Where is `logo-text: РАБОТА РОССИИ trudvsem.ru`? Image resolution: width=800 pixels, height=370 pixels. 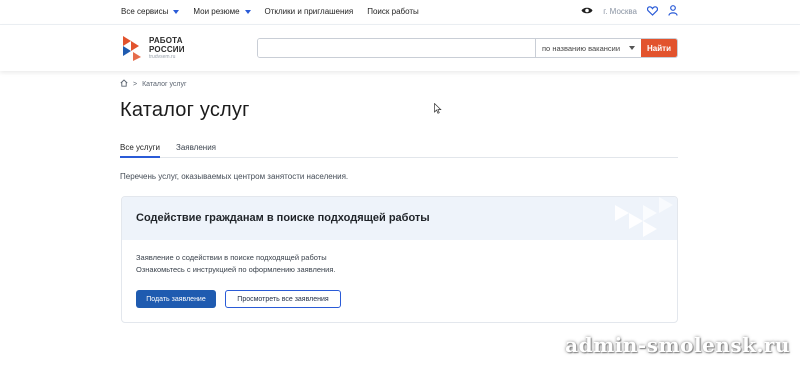
logo-text: РАБОТА РОССИИ trudvsem.ru is located at coordinates (167, 48).